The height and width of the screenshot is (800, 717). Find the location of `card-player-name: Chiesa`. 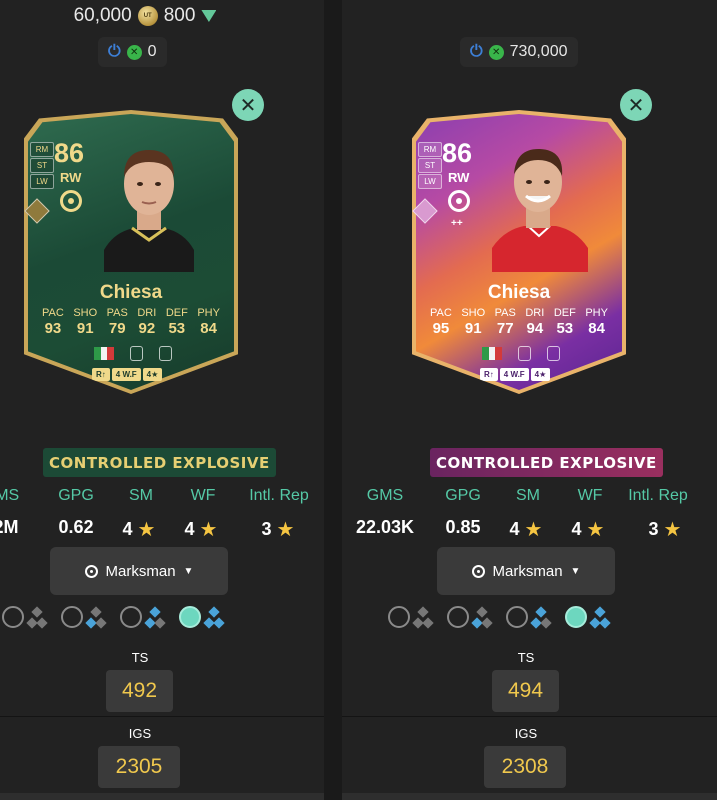

card-player-name: Chiesa is located at coordinates (519, 292).